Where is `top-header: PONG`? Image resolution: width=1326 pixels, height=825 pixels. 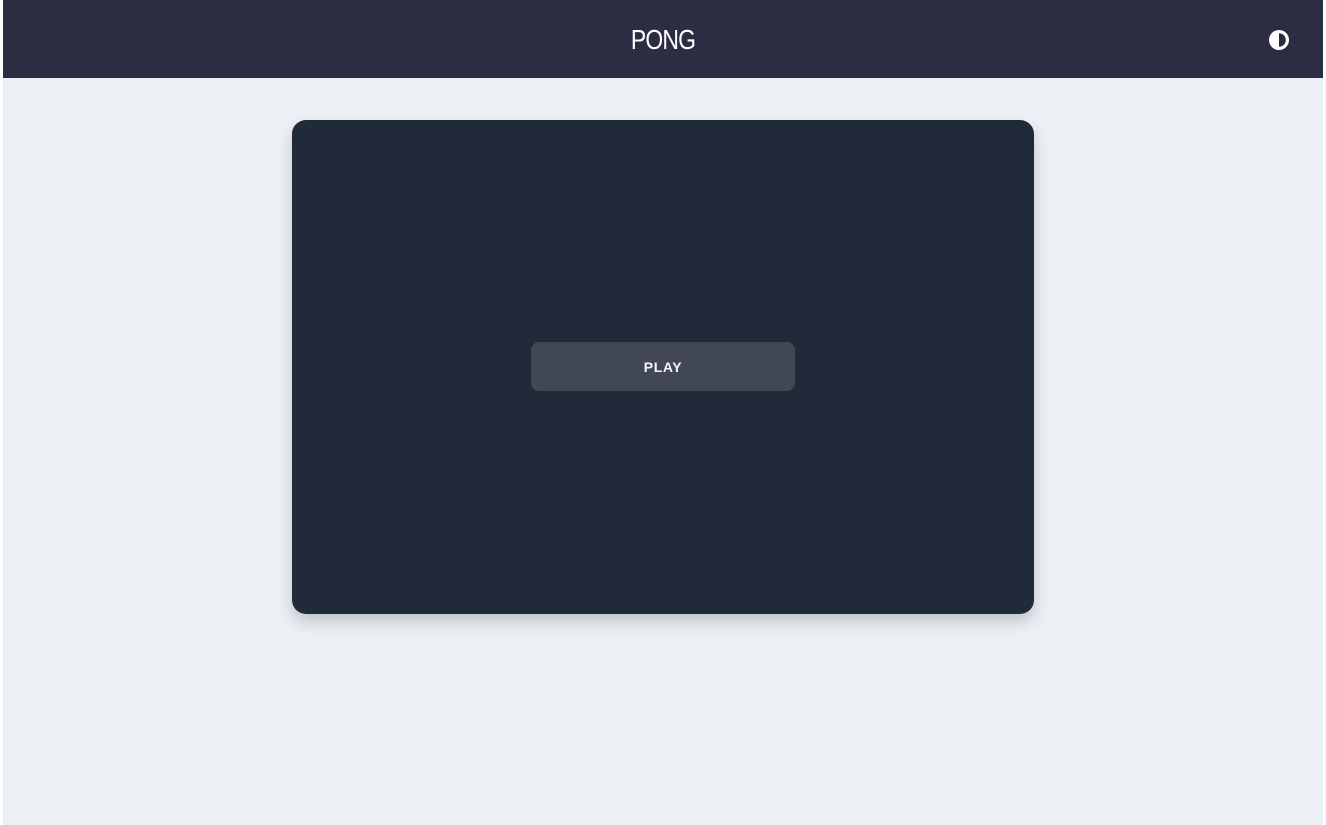
top-header: PONG is located at coordinates (663, 39).